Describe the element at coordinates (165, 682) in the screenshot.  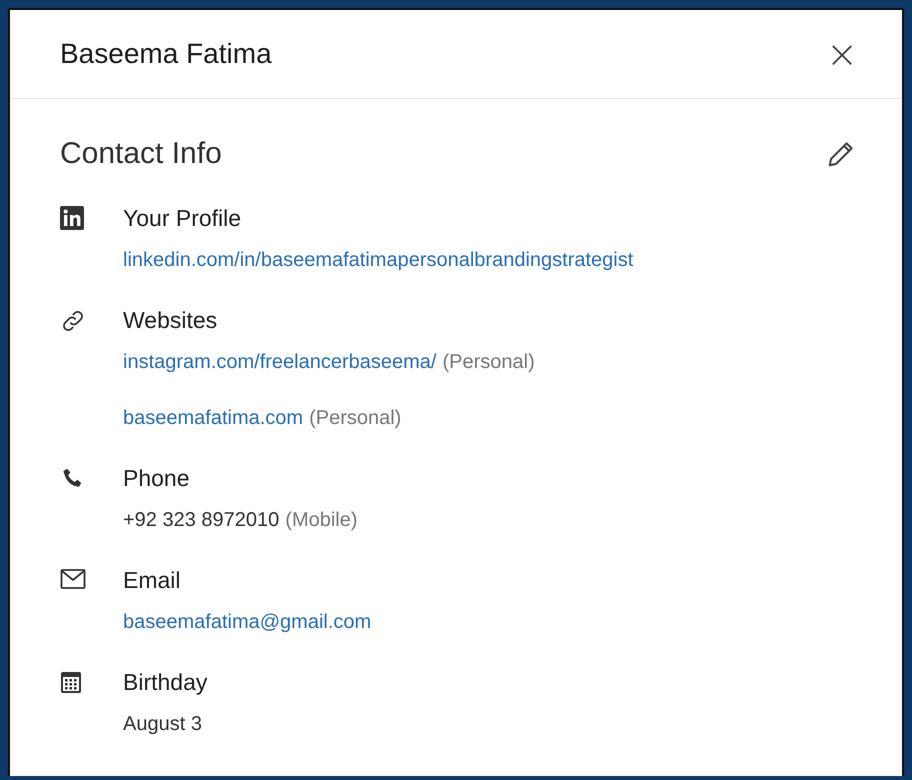
I see `contact-label: Birthday` at that location.